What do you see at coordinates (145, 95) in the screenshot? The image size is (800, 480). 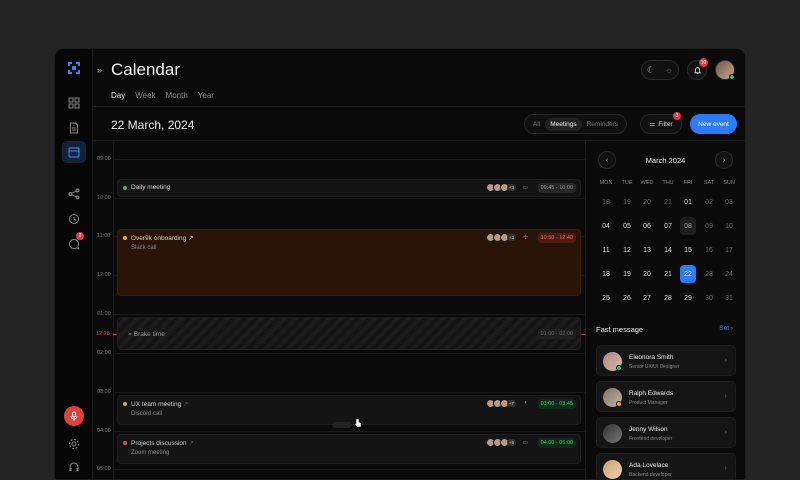 I see `tab-week: Week` at bounding box center [145, 95].